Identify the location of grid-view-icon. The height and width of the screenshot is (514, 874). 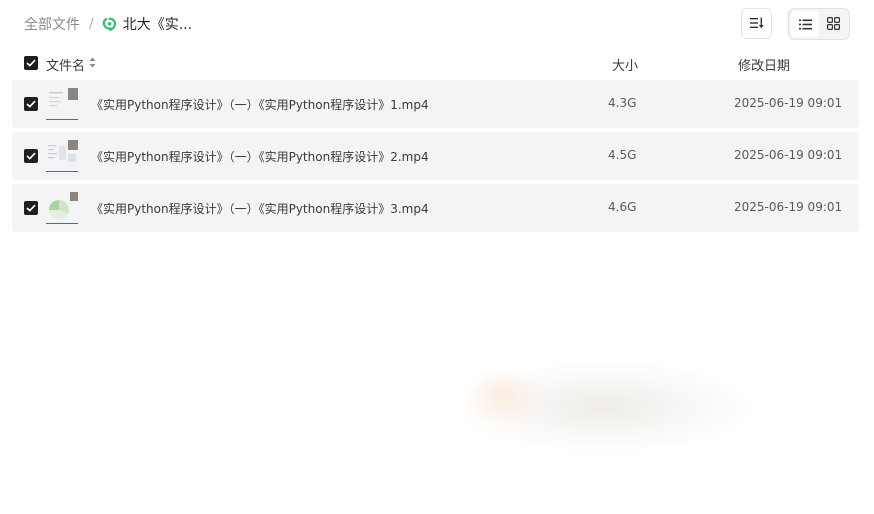
(833, 24).